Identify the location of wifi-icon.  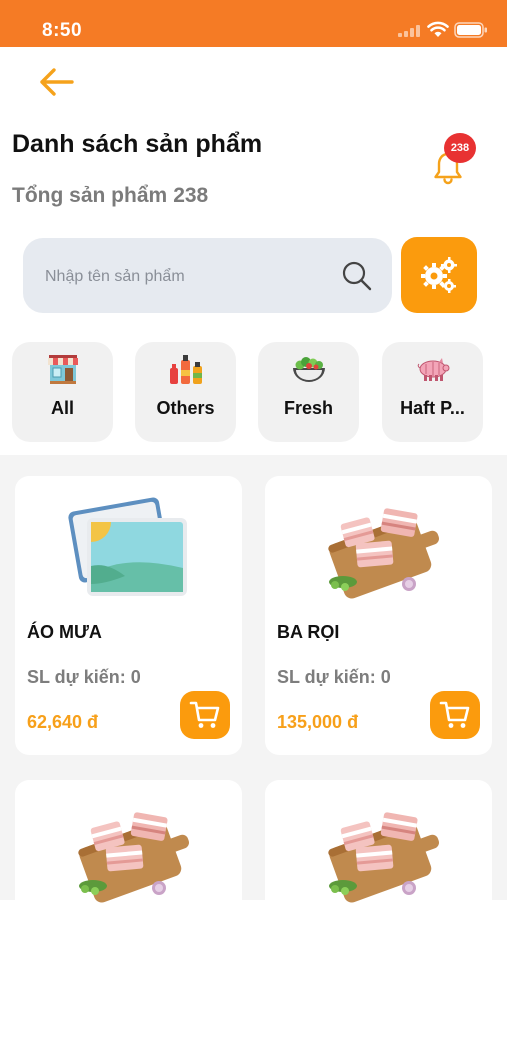
(438, 29).